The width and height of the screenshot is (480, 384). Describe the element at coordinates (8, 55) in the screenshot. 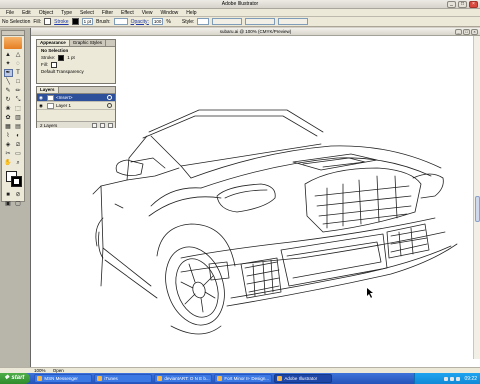

I see `selection-tool-icon: ▲` at that location.